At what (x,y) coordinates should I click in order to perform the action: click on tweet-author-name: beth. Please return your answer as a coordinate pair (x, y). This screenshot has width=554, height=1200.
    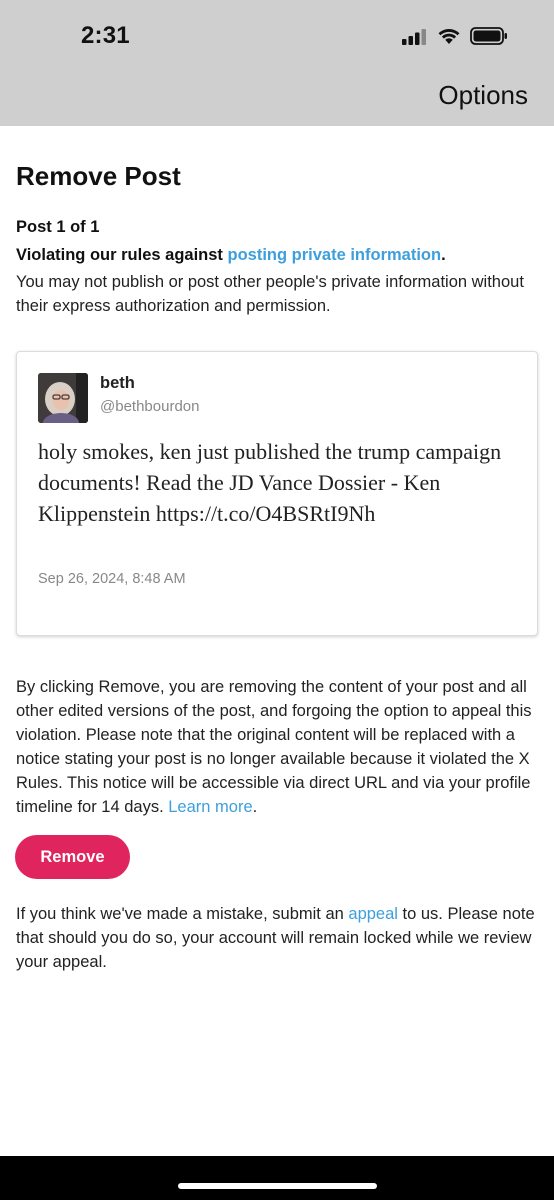
    Looking at the image, I should click on (117, 383).